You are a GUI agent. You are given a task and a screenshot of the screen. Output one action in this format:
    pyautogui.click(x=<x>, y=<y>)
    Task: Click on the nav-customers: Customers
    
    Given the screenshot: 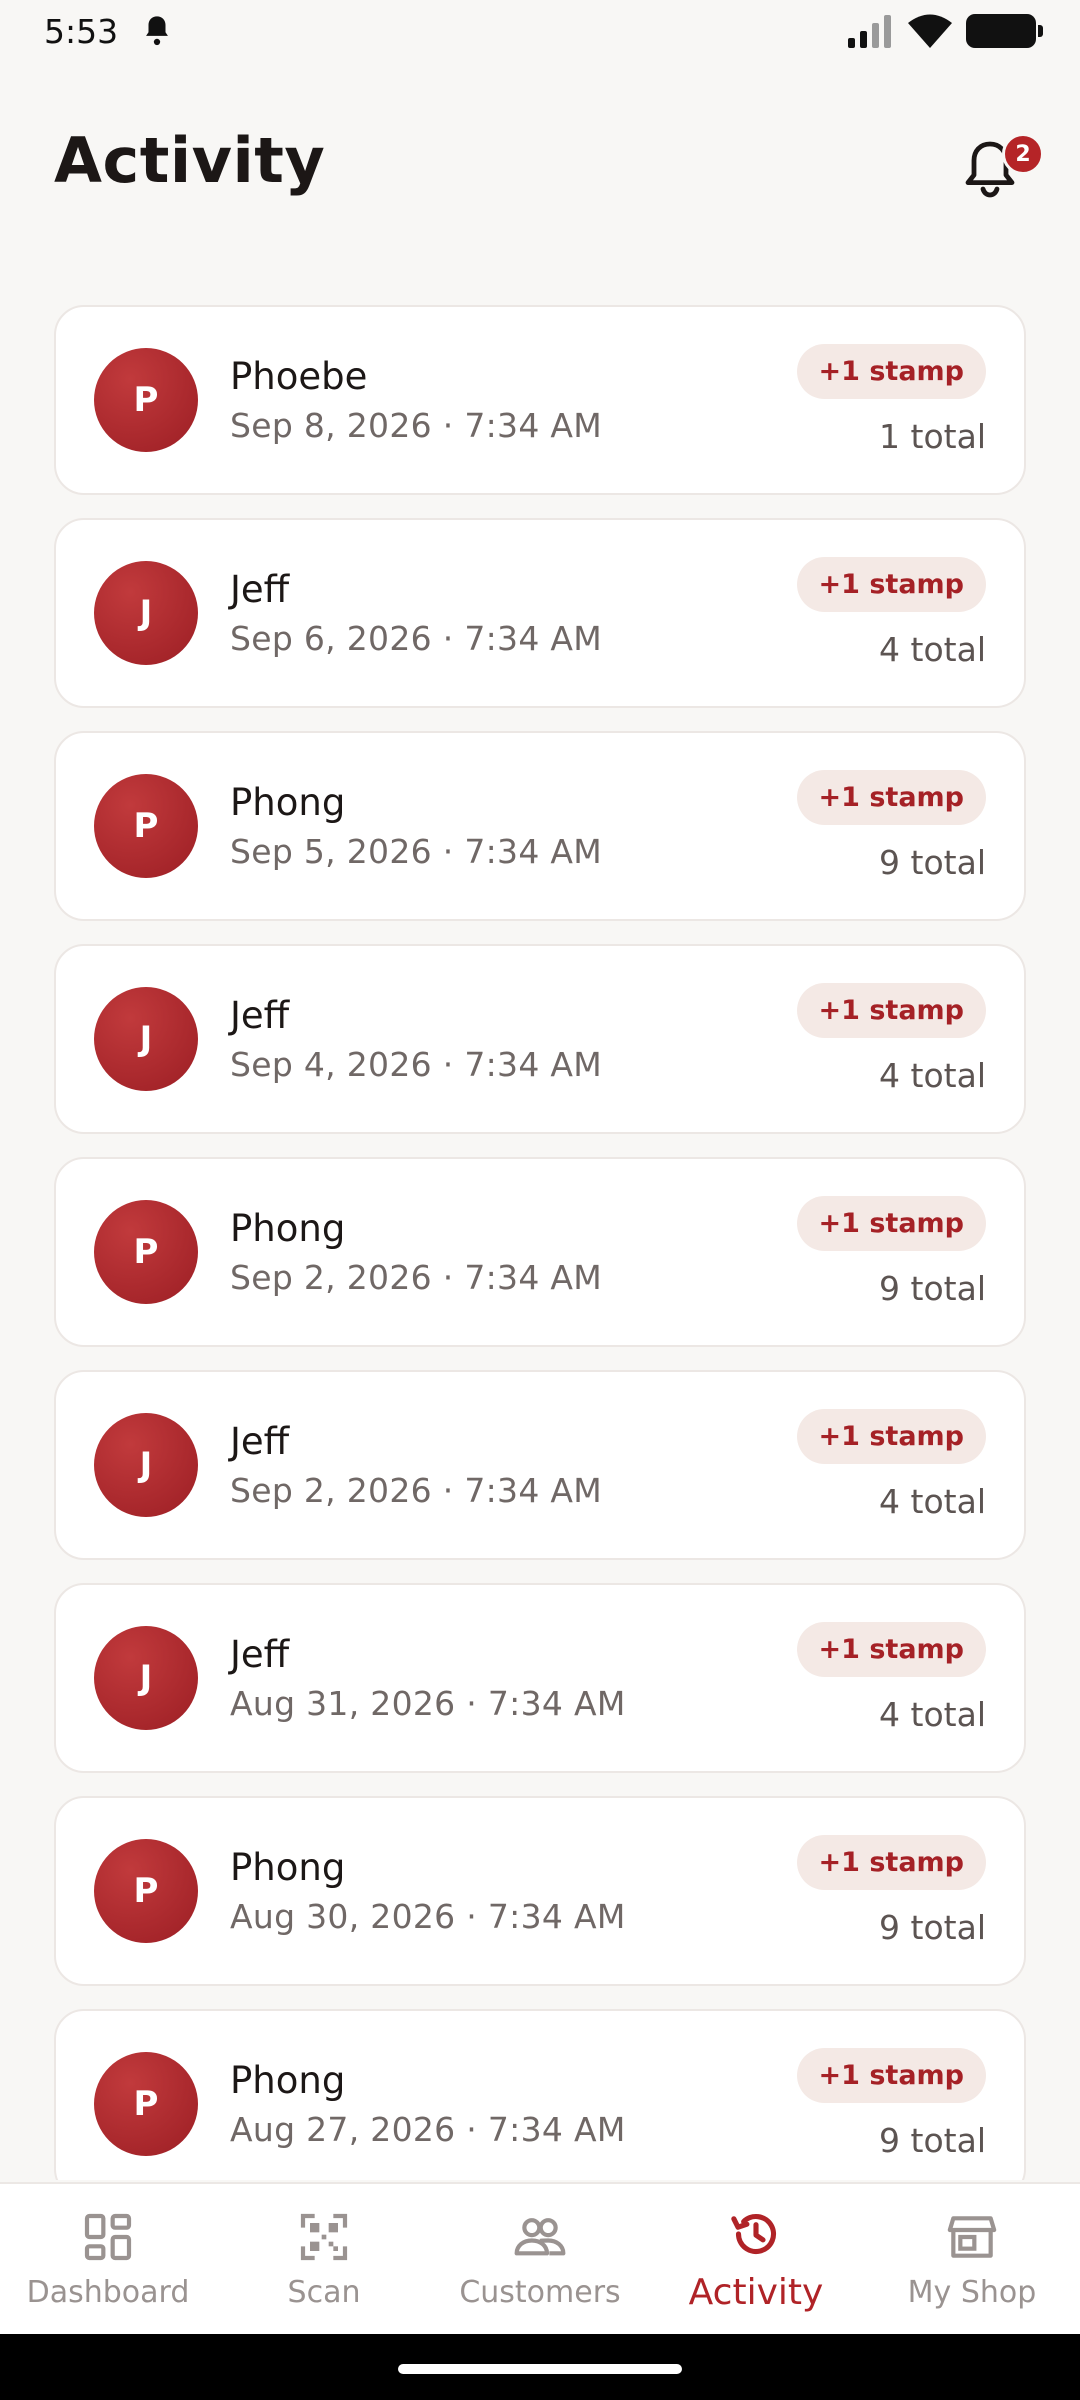 What is the action you would take?
    pyautogui.click(x=540, y=2259)
    